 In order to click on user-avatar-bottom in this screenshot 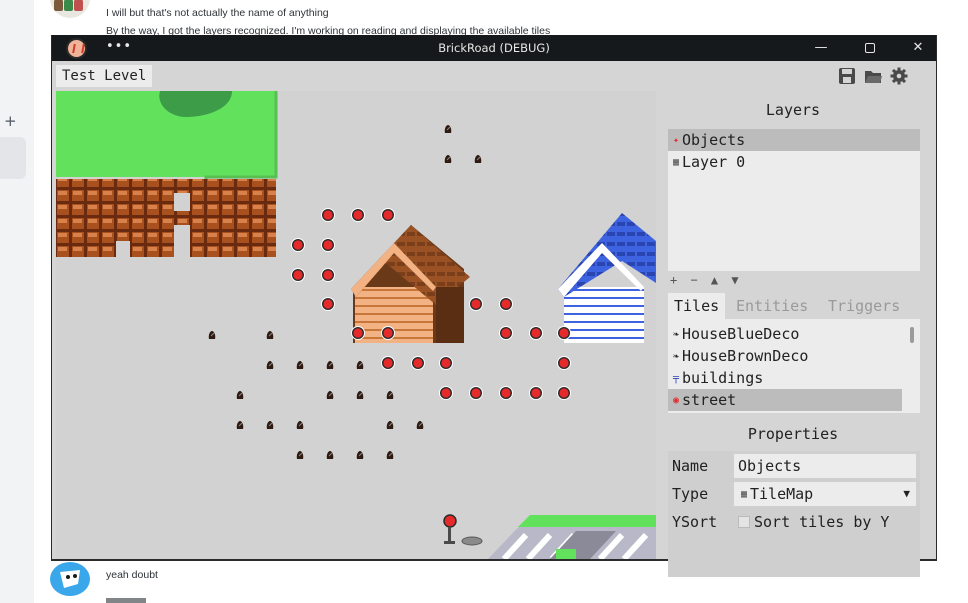, I will do `click(70, 579)`.